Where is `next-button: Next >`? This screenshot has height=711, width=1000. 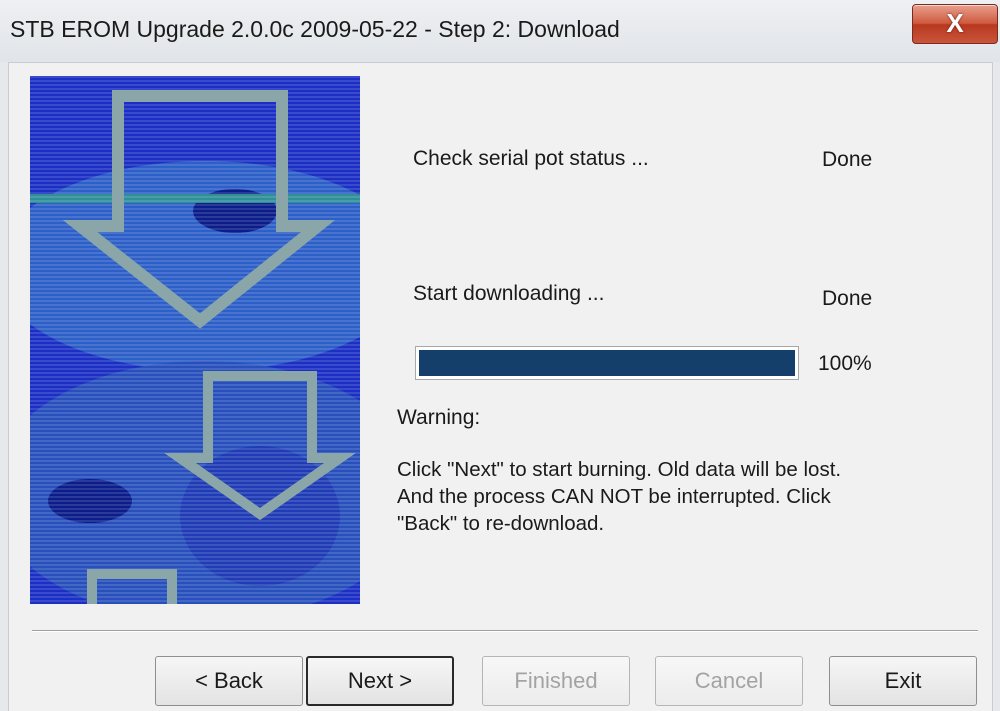
next-button: Next > is located at coordinates (380, 681).